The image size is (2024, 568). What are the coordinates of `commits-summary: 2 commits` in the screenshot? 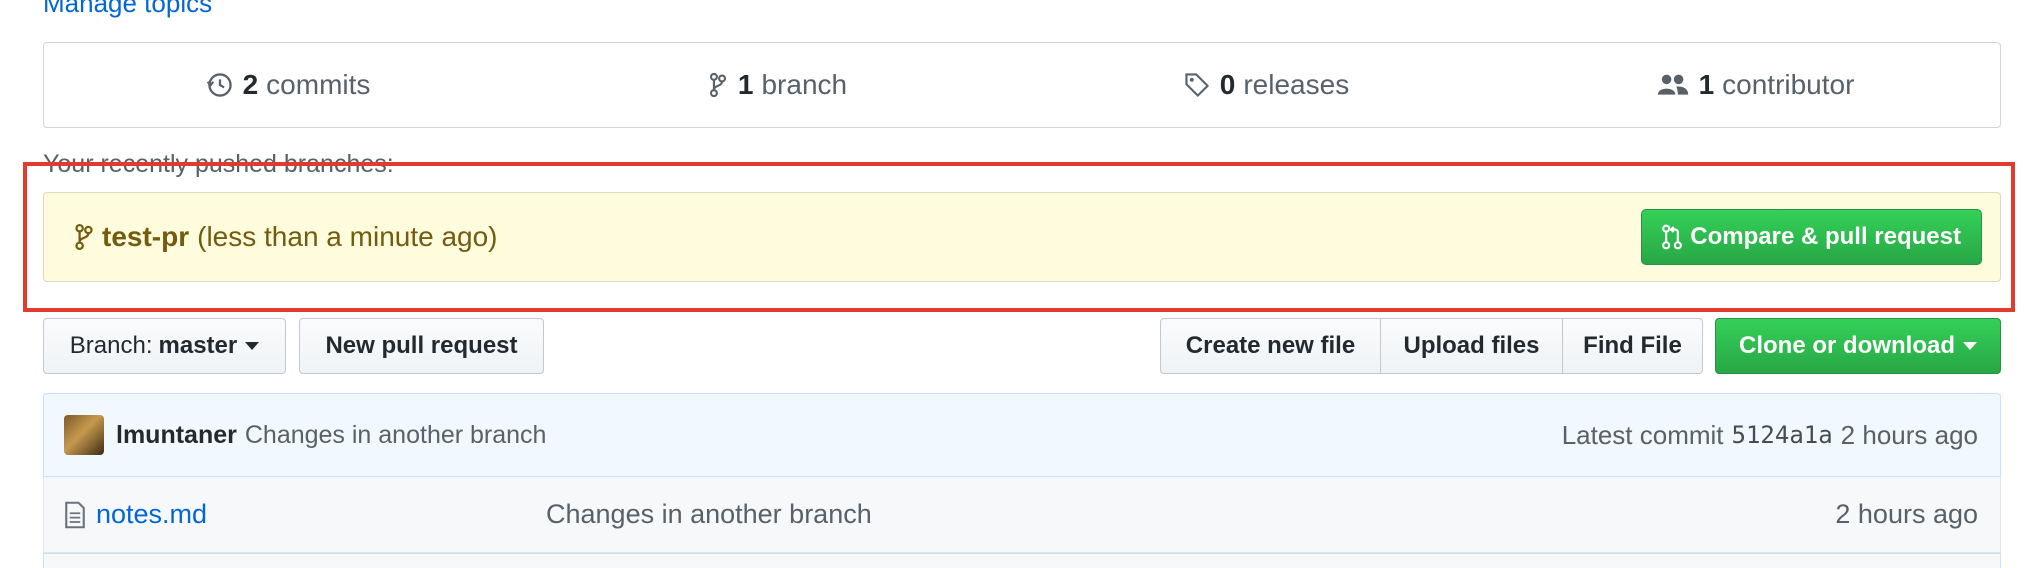 It's located at (288, 85).